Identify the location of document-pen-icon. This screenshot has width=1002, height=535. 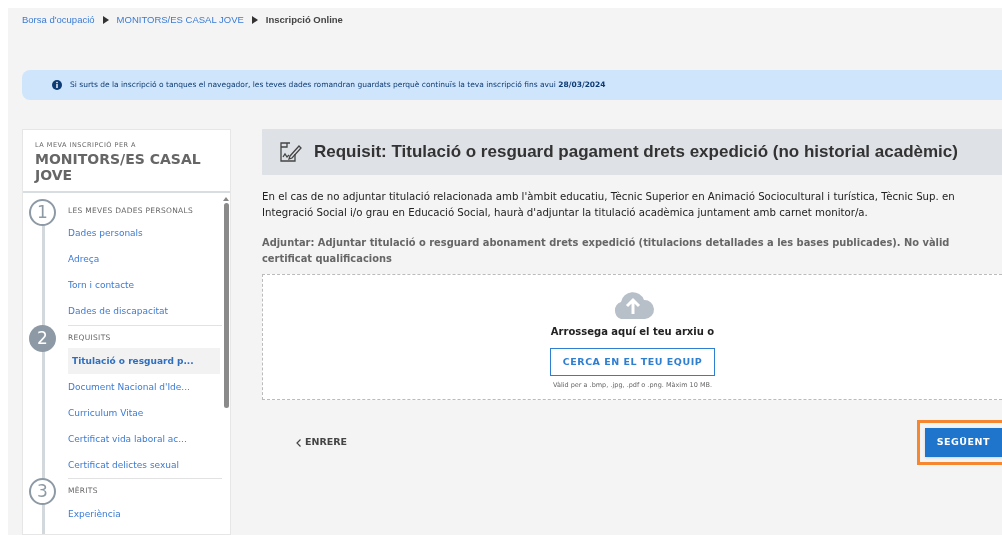
(290, 152).